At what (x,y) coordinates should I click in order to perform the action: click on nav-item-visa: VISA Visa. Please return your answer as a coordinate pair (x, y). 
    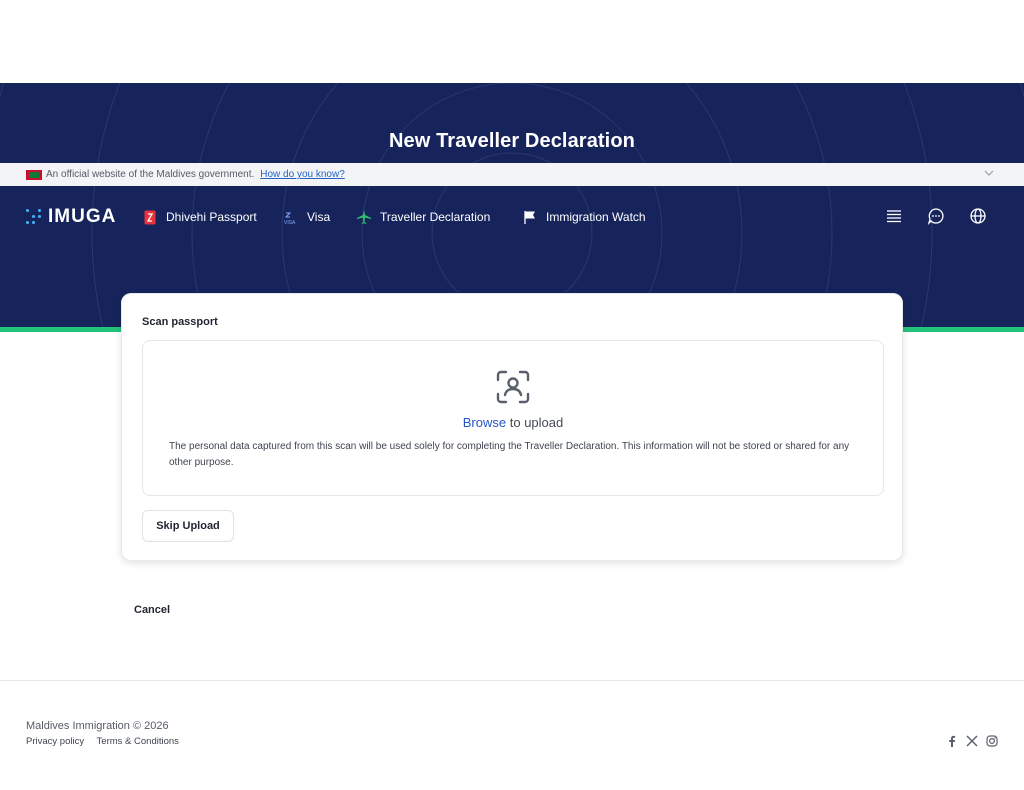
    Looking at the image, I should click on (306, 217).